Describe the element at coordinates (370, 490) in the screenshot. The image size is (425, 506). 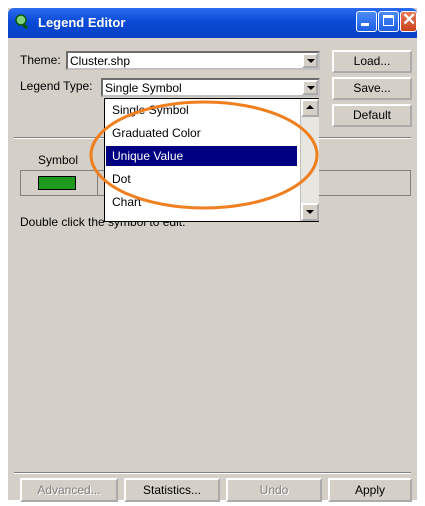
I see `apply-button: Apply` at that location.